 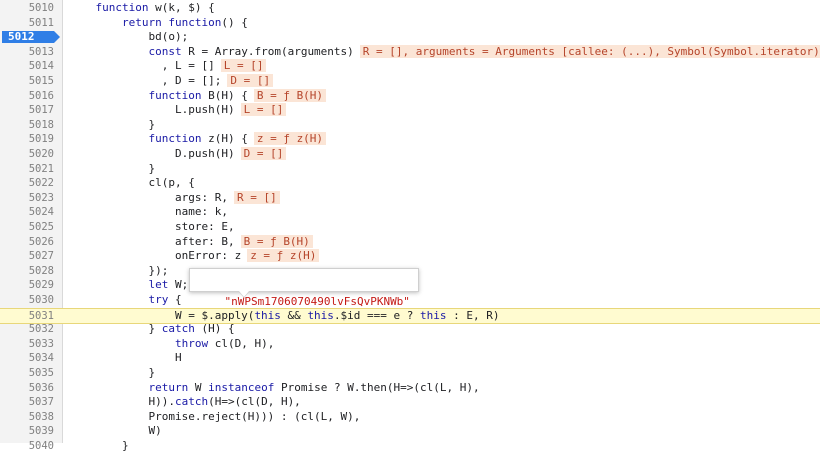 What do you see at coordinates (410, 446) in the screenshot?
I see `code-line: 5040 }` at bounding box center [410, 446].